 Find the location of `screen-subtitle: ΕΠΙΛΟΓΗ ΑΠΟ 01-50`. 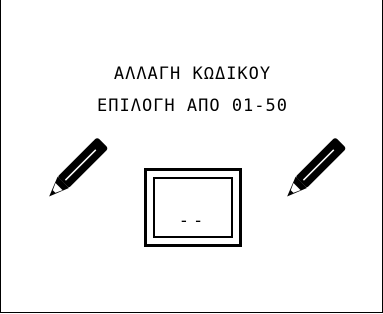

screen-subtitle: ΕΠΙΛΟΓΗ ΑΠΟ 01-50 is located at coordinates (192, 106).